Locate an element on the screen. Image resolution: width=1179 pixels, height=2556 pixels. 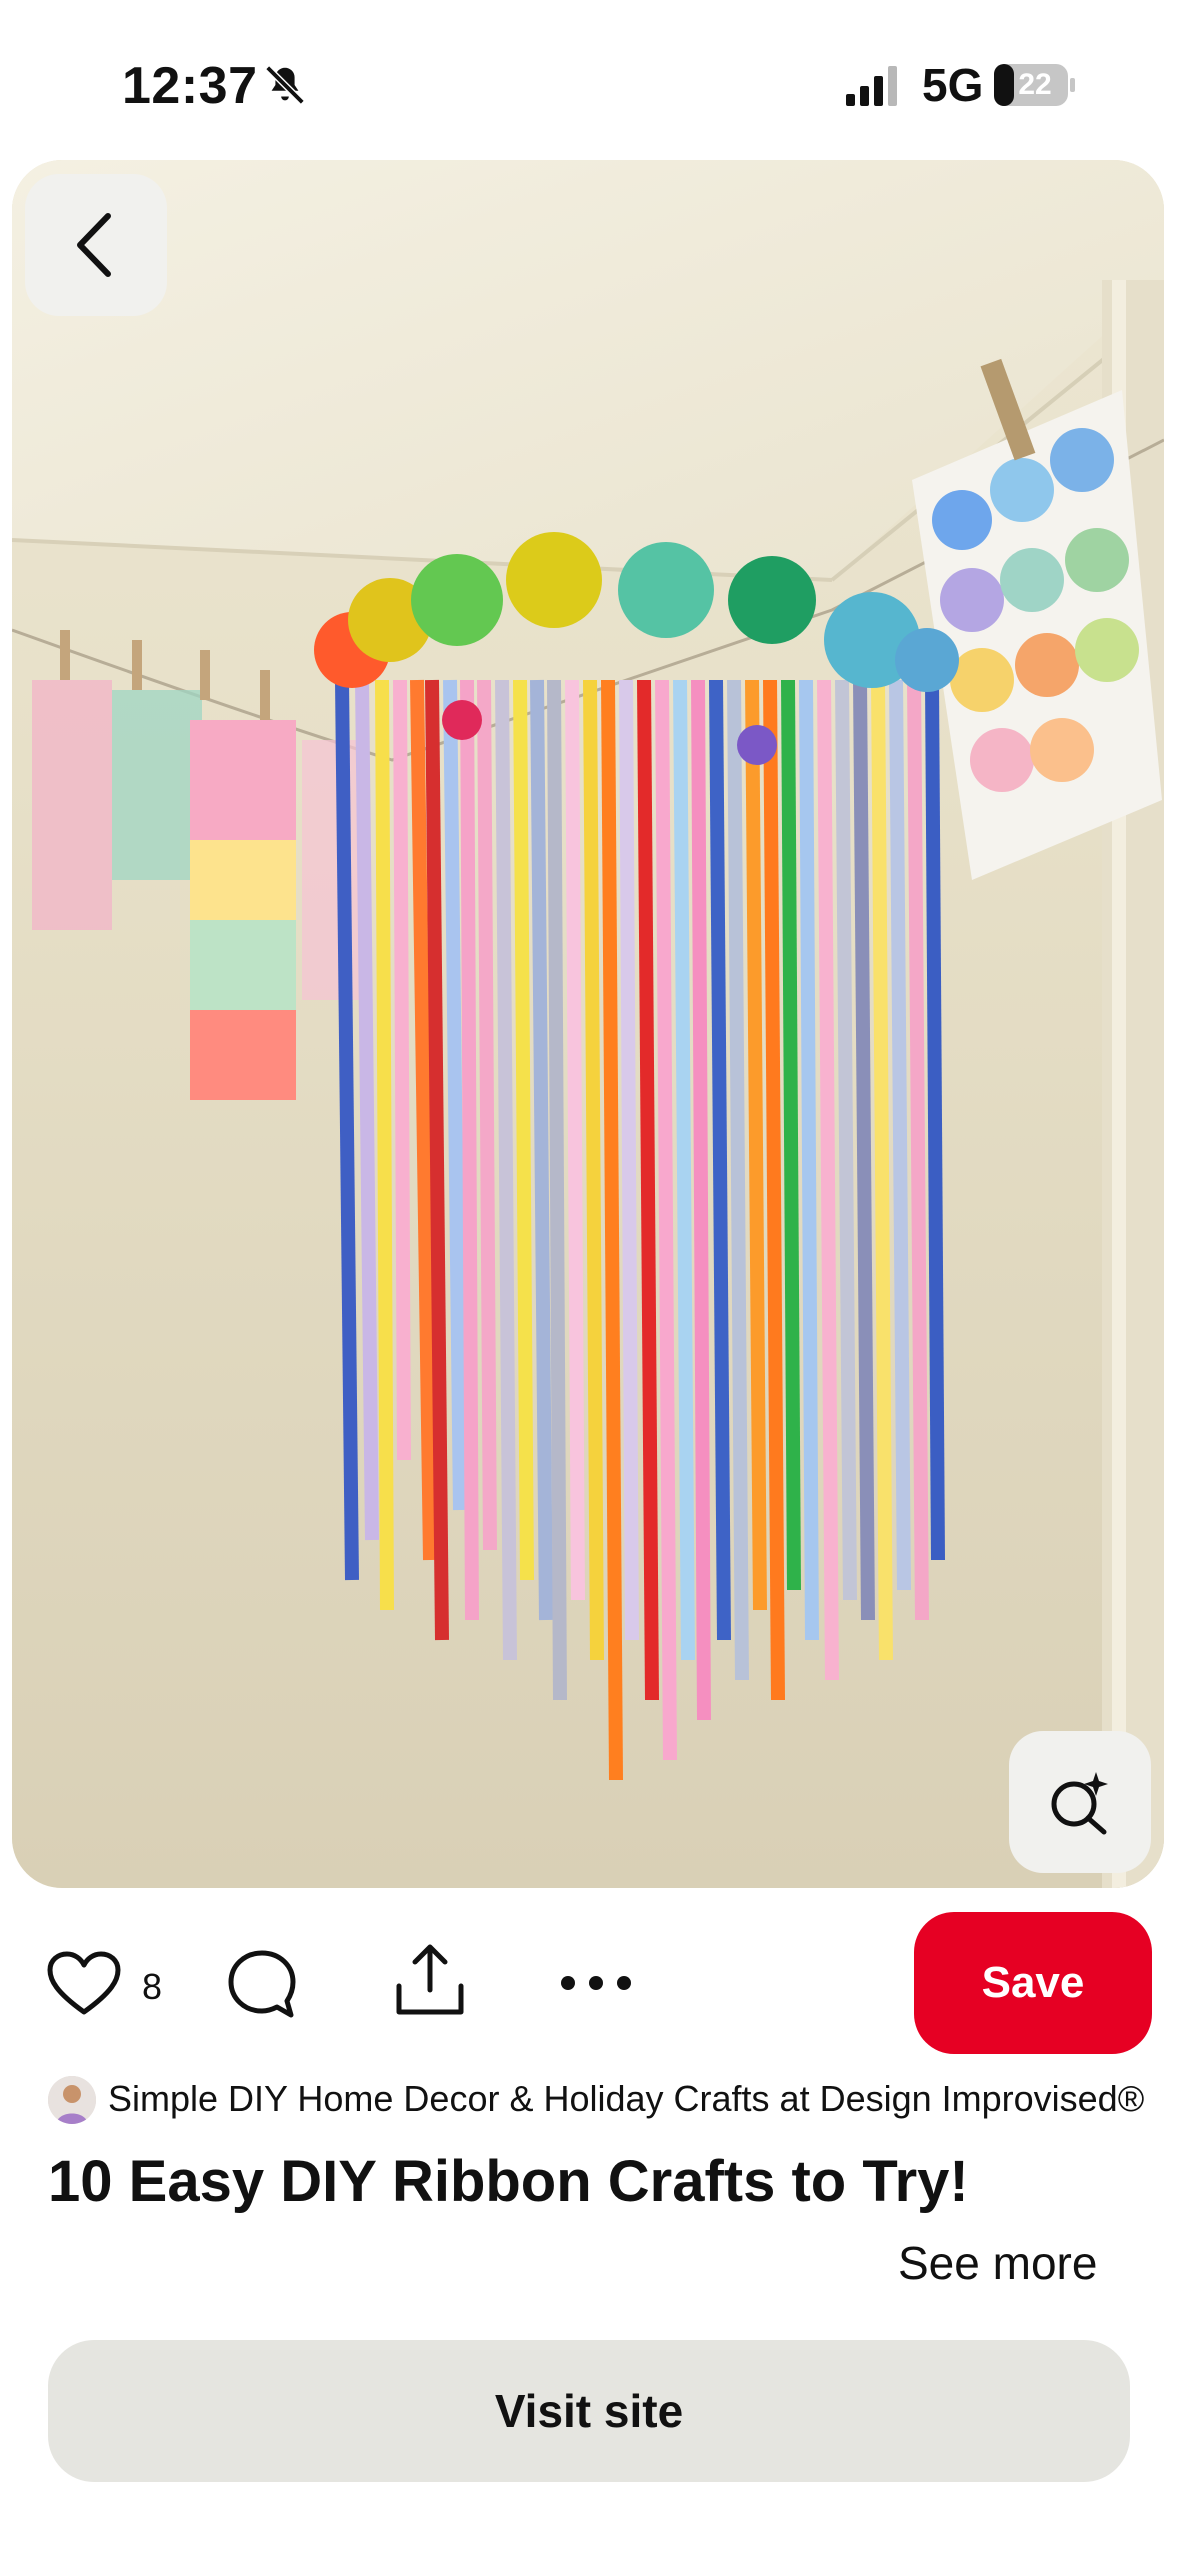
creator-avatar is located at coordinates (72, 2100).